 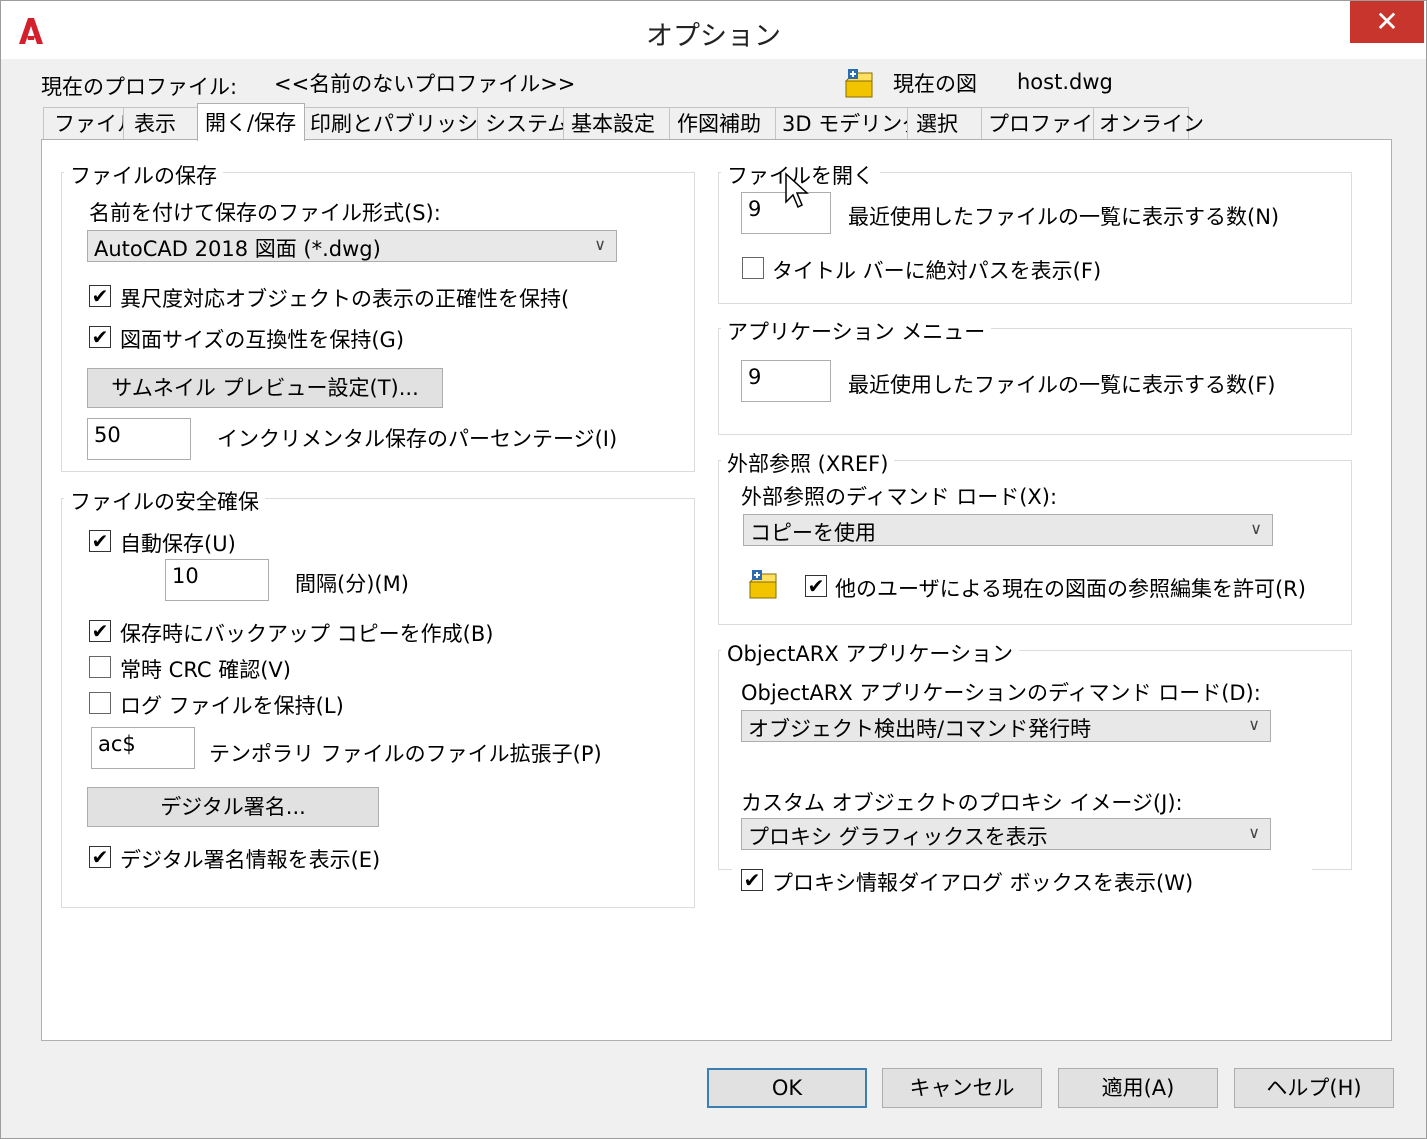 What do you see at coordinates (100, 667) in the screenshot?
I see `crc-checkbox` at bounding box center [100, 667].